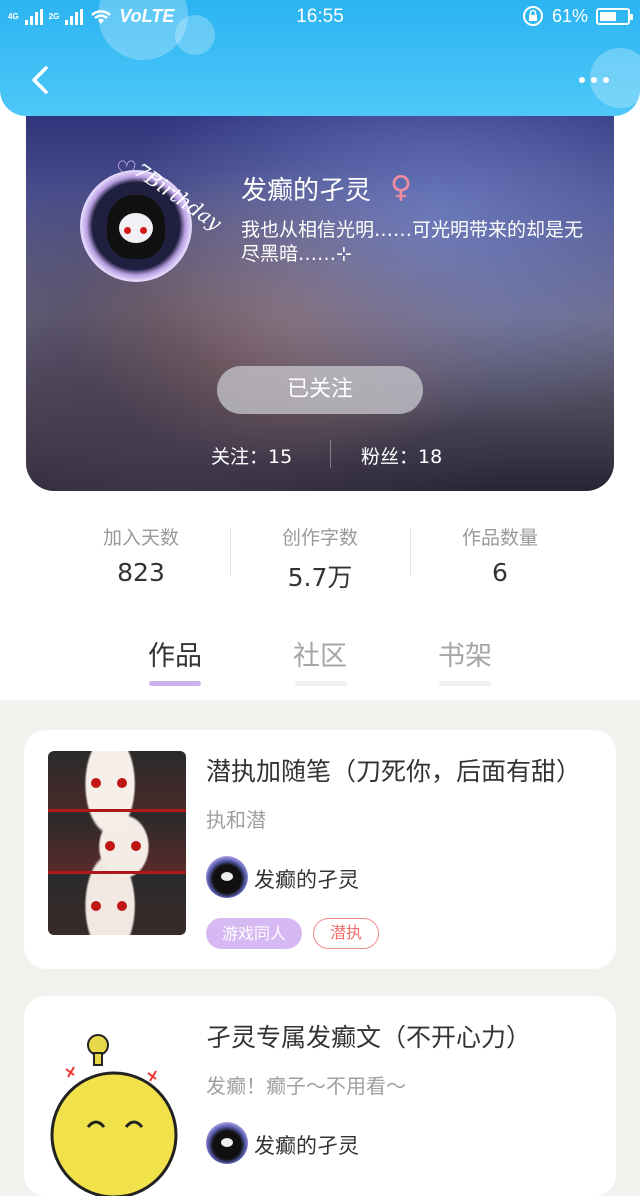 The image size is (640, 1196). I want to click on female-gender-icon: ♀, so click(401, 187).